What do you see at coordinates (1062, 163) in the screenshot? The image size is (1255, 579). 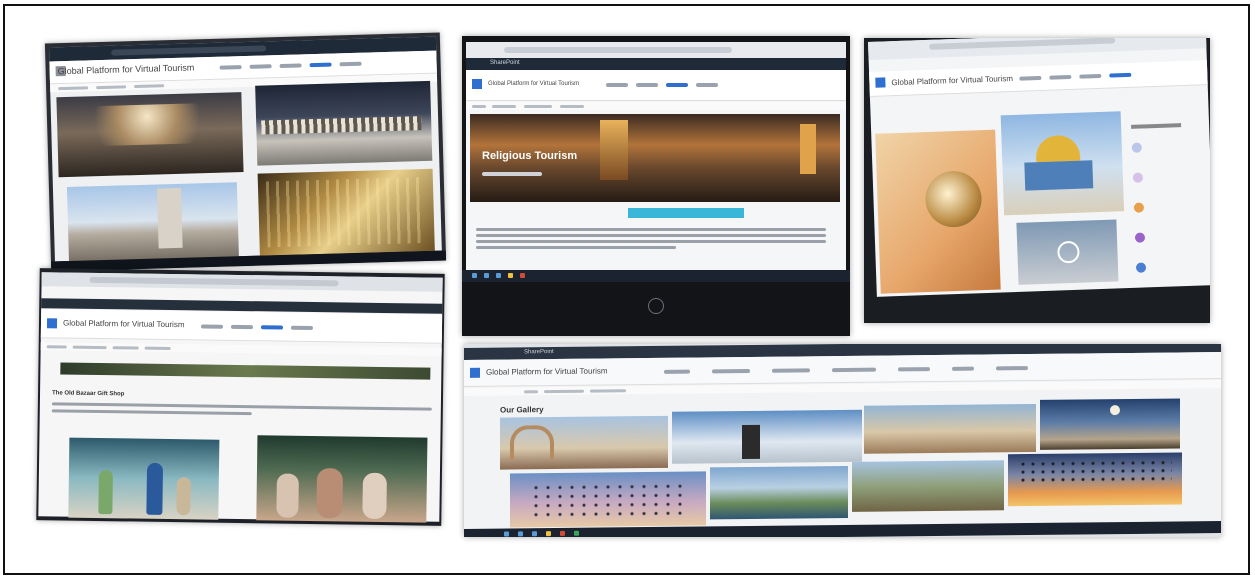 I see `dome-image` at bounding box center [1062, 163].